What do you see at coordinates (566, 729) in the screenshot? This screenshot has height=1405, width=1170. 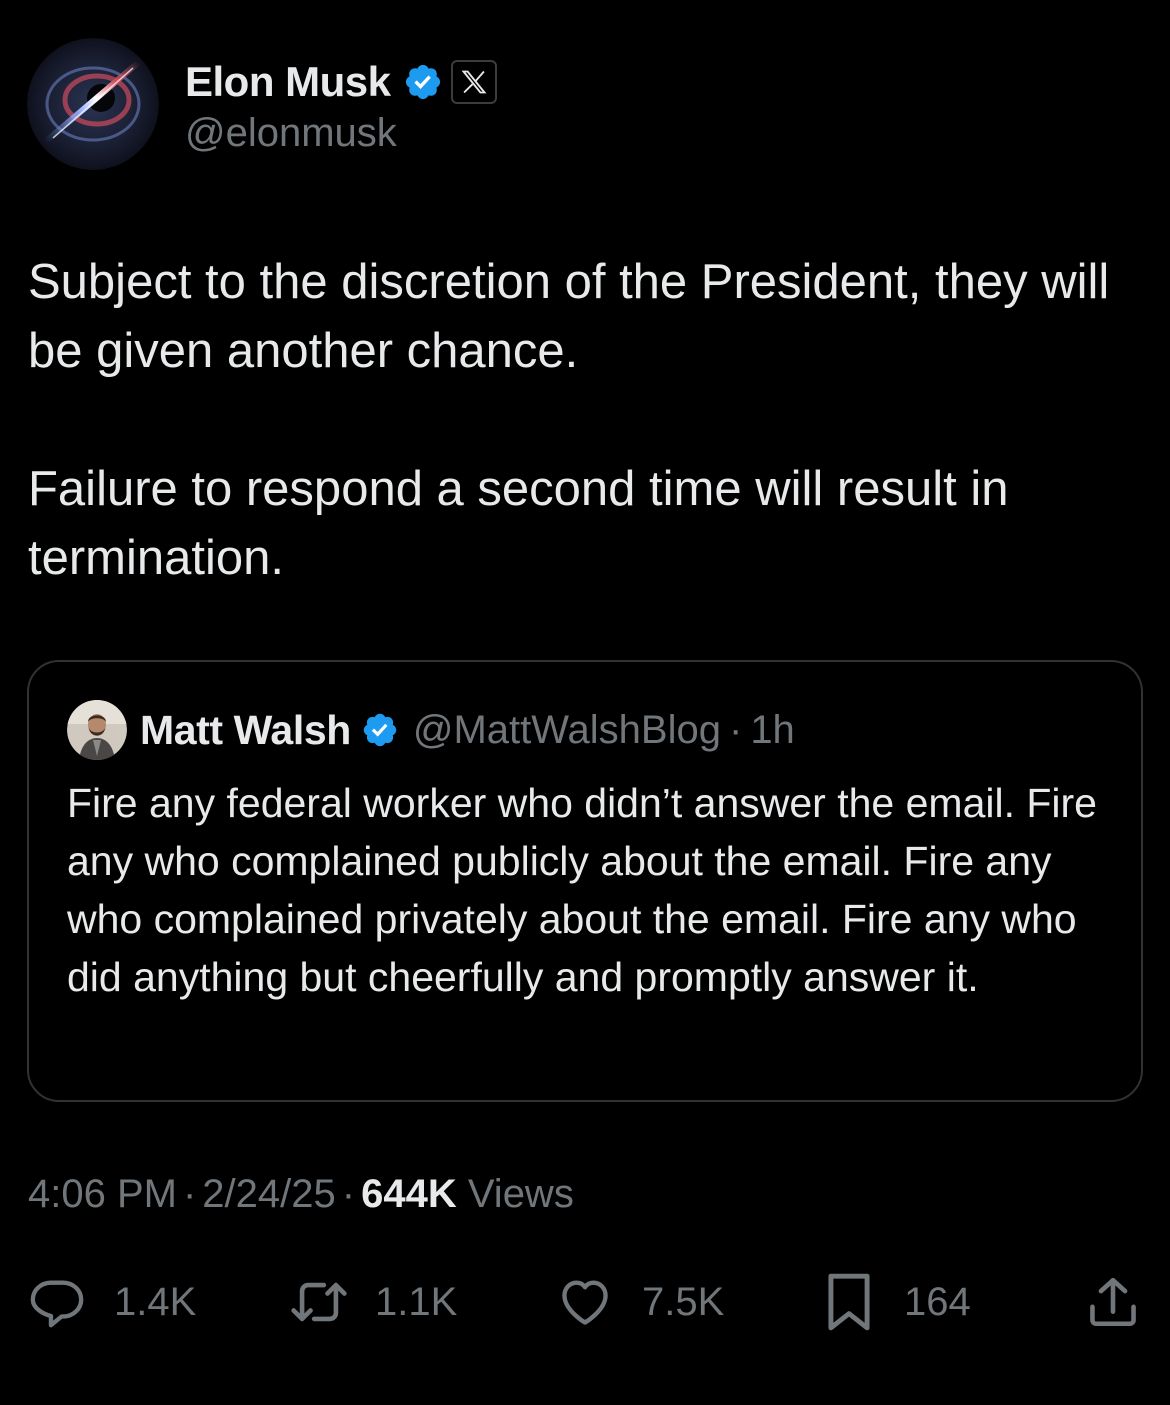 I see `quoted-author-handle: @MattWalshBlog` at bounding box center [566, 729].